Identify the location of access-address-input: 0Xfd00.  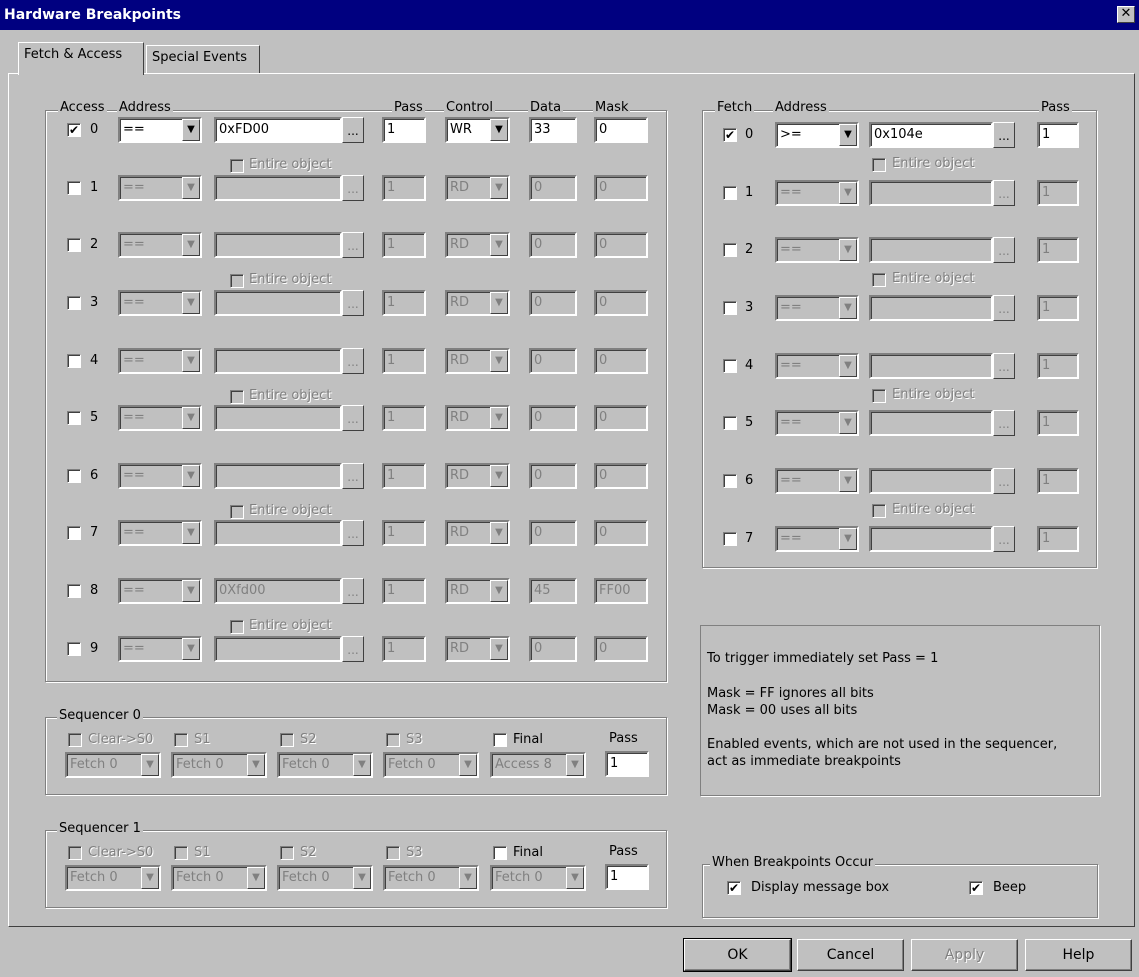
(278, 591).